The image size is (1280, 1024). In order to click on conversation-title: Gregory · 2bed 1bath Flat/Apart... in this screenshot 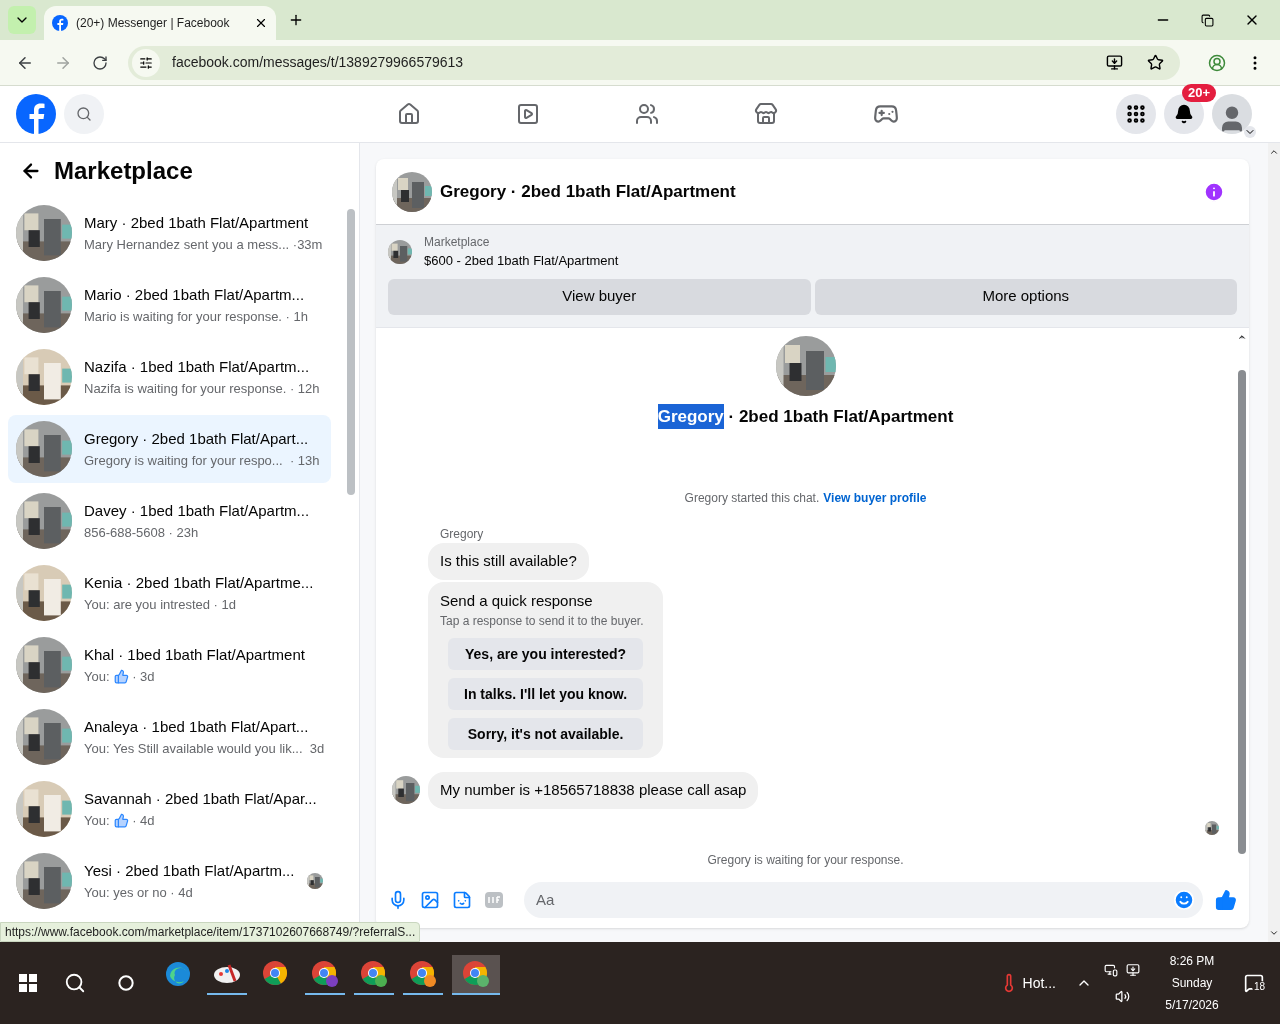, I will do `click(197, 439)`.